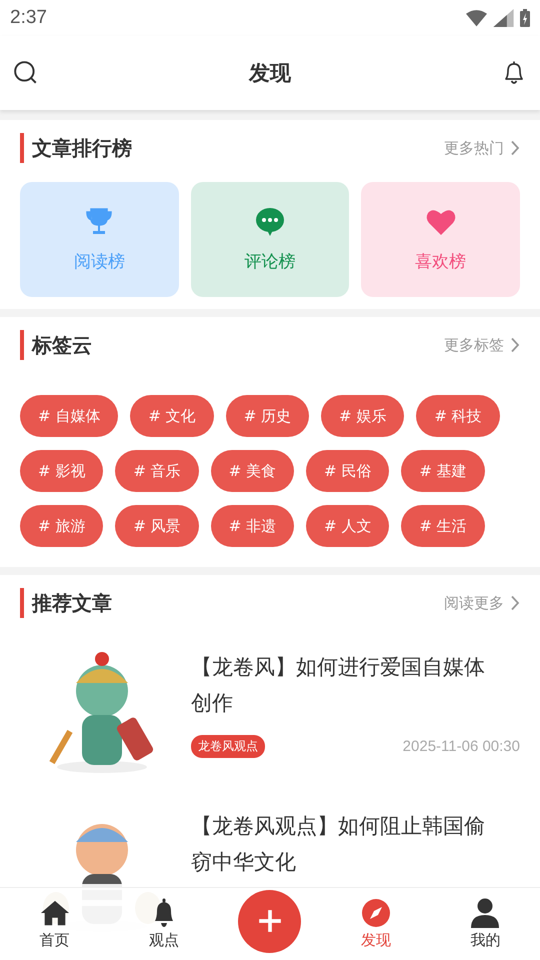  I want to click on ranking-card: 喜欢榜, so click(440, 239).